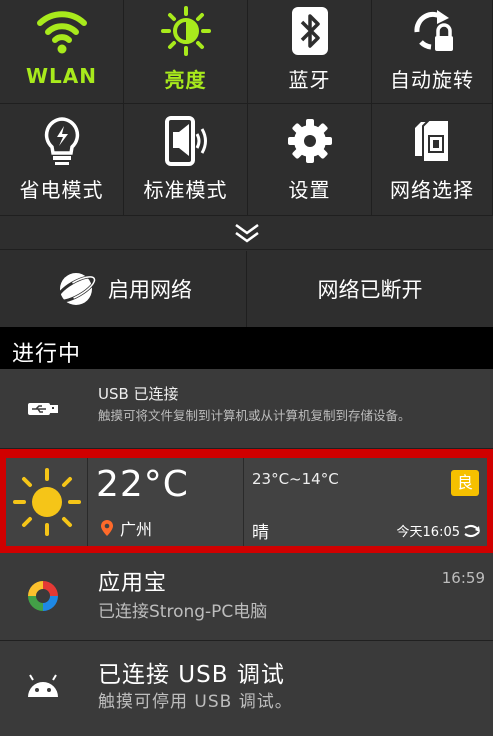  Describe the element at coordinates (76, 289) in the screenshot. I see `planet-icon` at that location.